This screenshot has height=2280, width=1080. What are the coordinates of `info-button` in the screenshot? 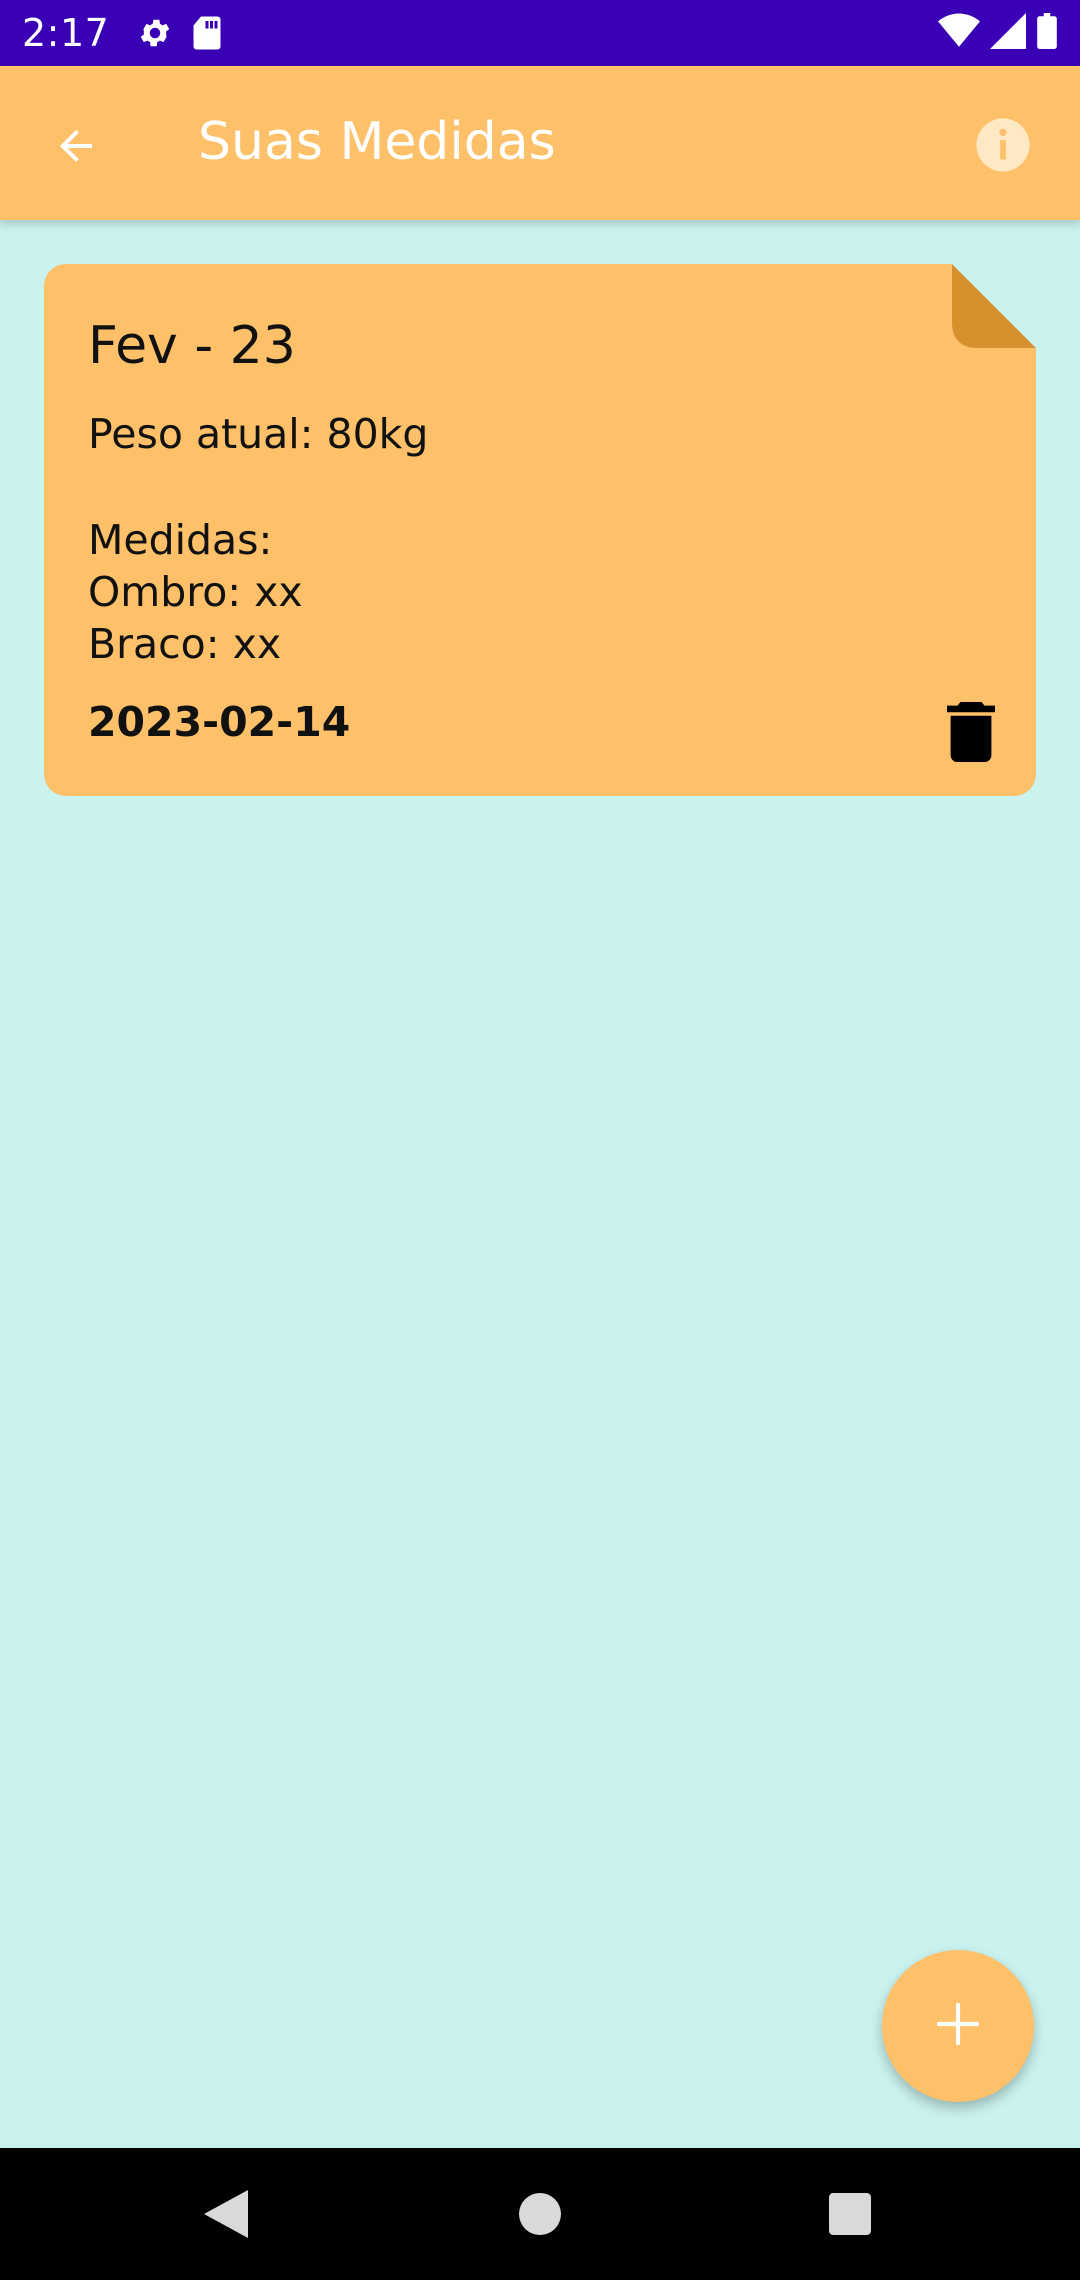 It's located at (1003, 145).